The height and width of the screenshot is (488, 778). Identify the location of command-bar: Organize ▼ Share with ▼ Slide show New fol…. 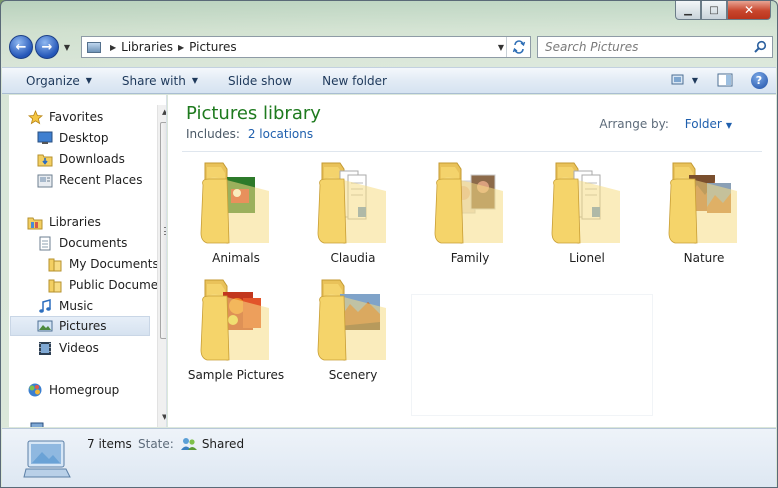
(389, 80).